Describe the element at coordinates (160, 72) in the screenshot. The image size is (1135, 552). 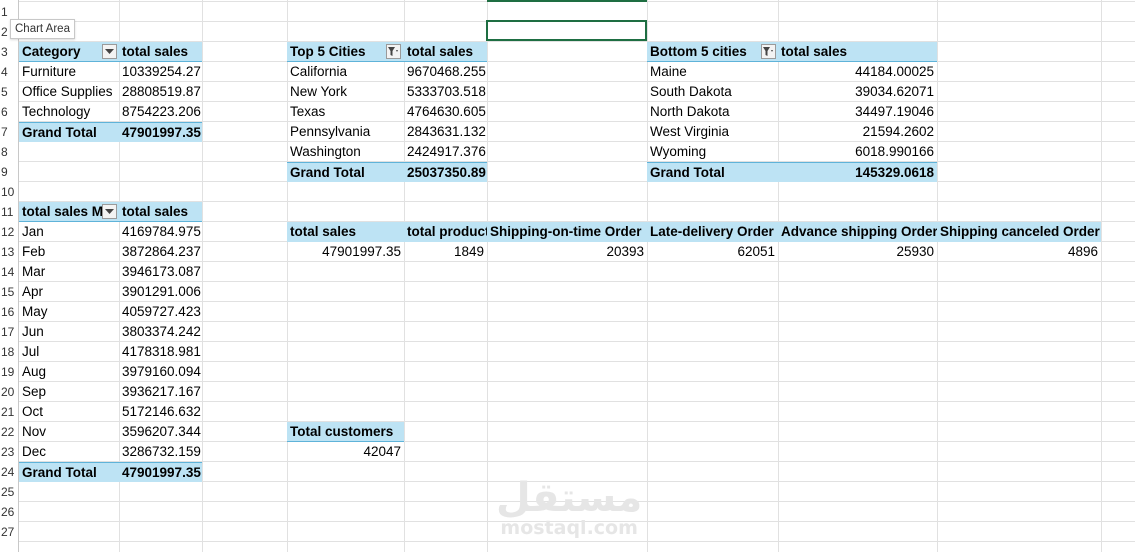
I see `category-sales-cell: 10339254.27` at that location.